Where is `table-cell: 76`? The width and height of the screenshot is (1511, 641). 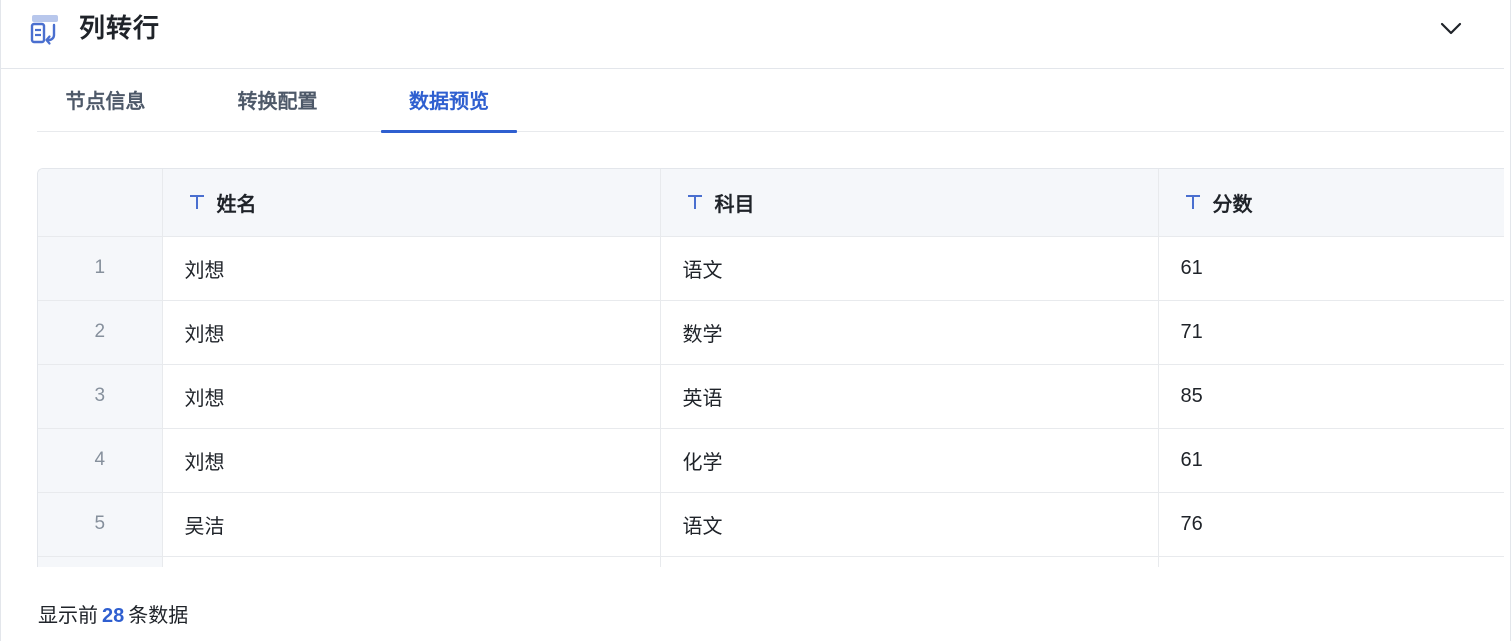 table-cell: 76 is located at coordinates (1330, 524).